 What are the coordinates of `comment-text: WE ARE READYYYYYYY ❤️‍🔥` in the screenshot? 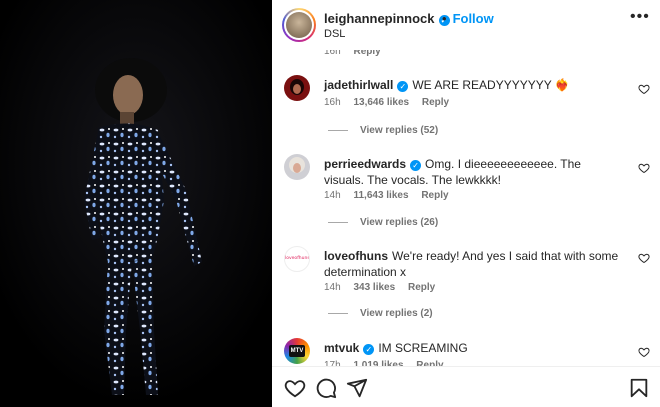 It's located at (491, 85).